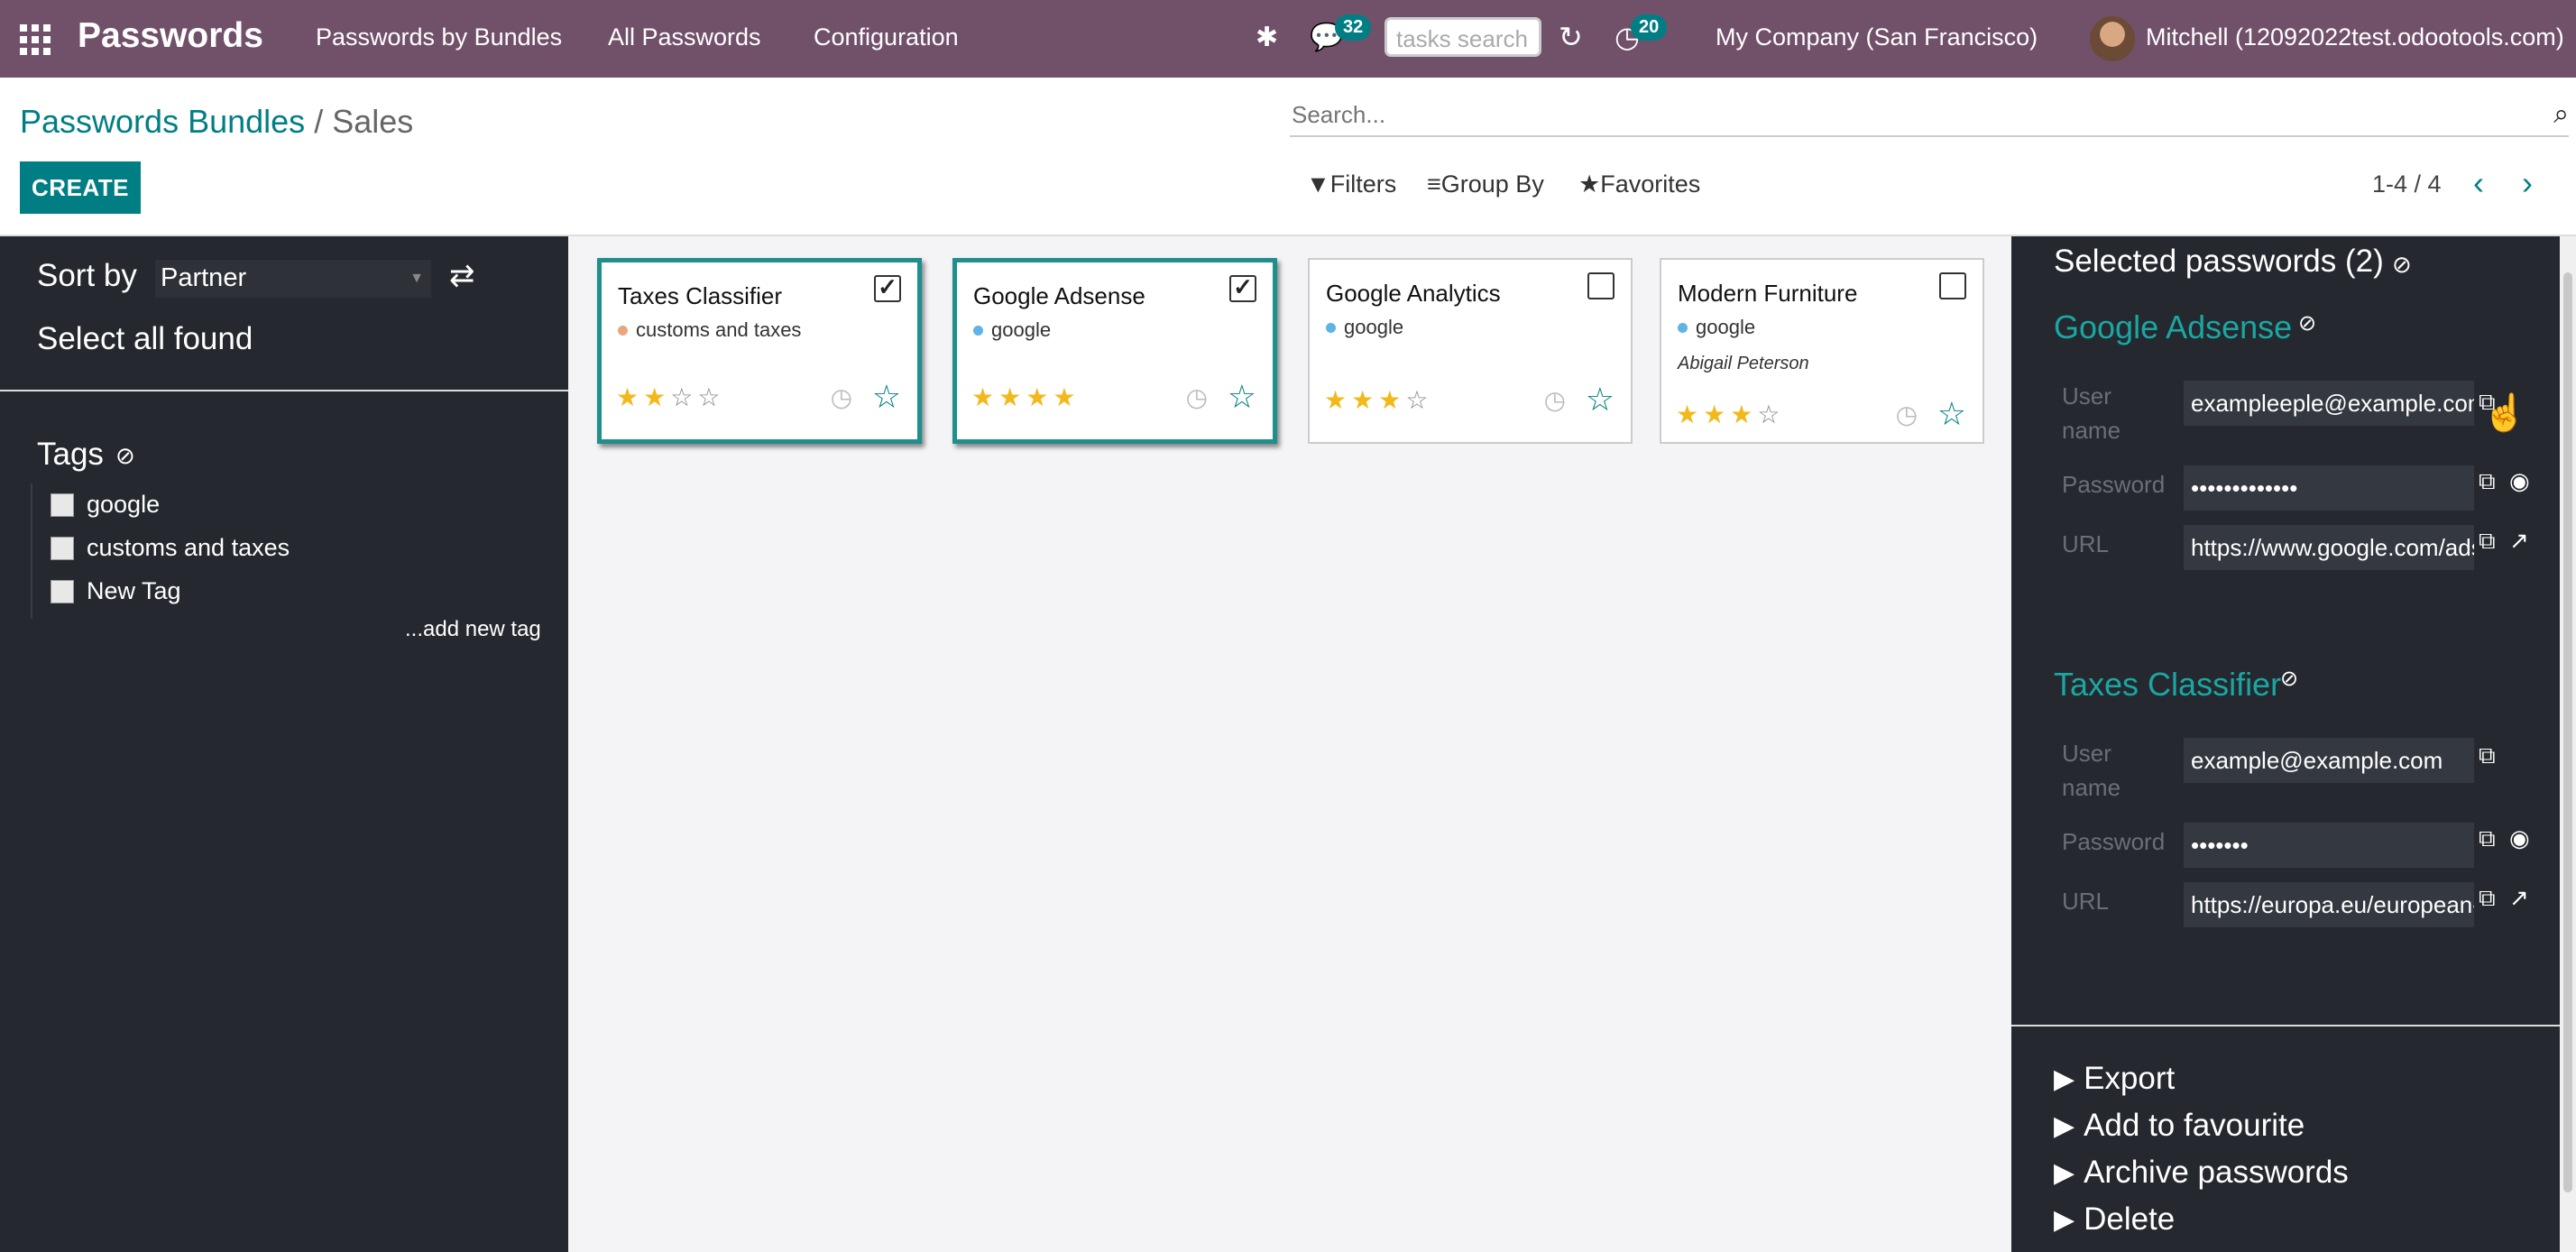 The height and width of the screenshot is (1252, 2576). I want to click on pager-previous-icon: ‹, so click(2478, 183).